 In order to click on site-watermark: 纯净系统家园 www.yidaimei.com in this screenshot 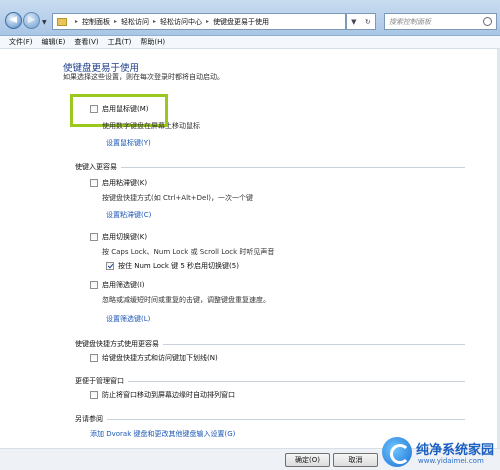, I will do `click(441, 452)`.